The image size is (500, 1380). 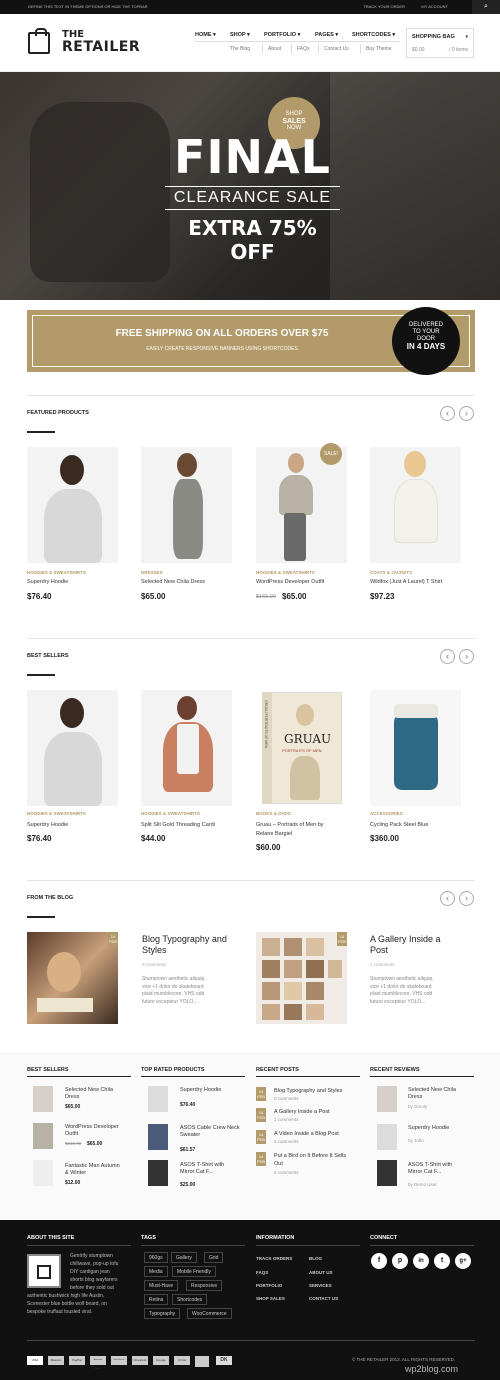 What do you see at coordinates (92, 1166) in the screenshot?
I see `widget-item-name: Fantastic Man Autumn` at bounding box center [92, 1166].